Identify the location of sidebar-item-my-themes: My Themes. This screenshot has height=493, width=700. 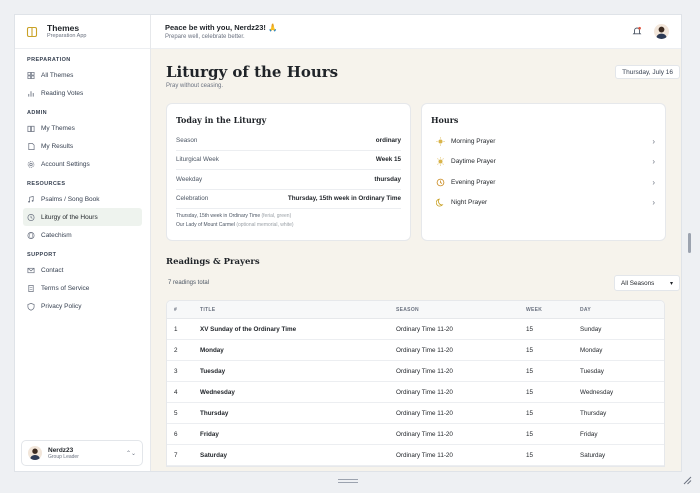
(82, 128).